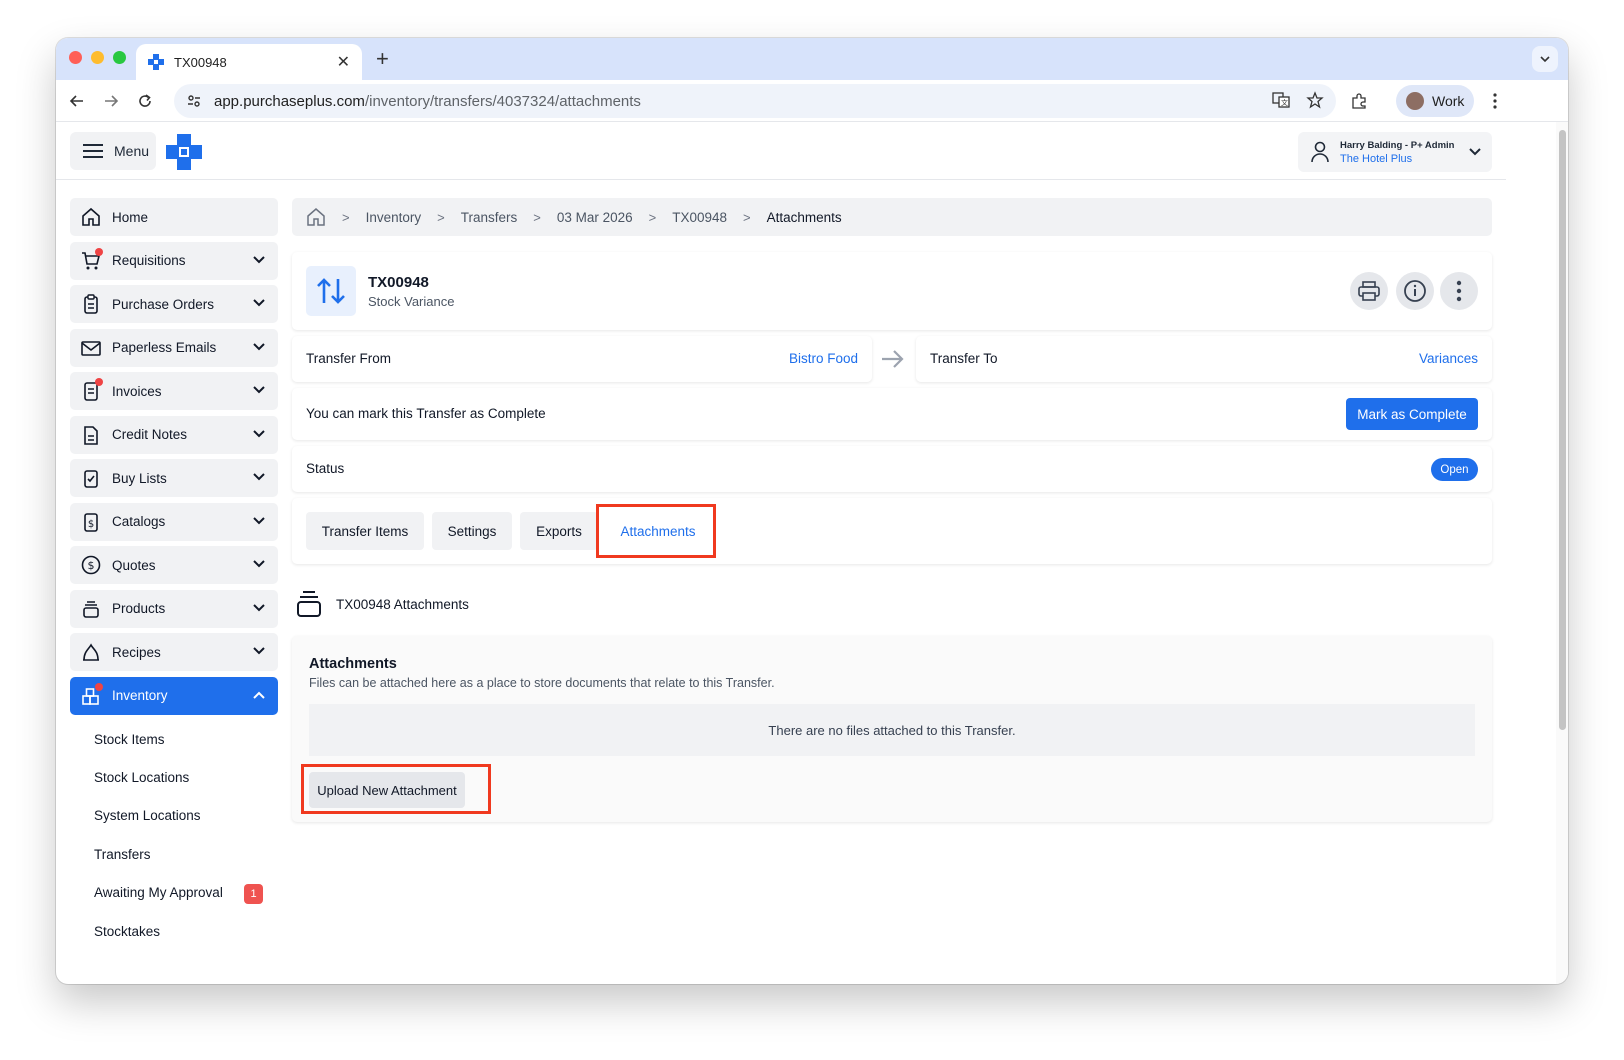 The height and width of the screenshot is (1060, 1624). Describe the element at coordinates (174, 478) in the screenshot. I see `sidebar-item-buy-lists: Buy Lists` at that location.